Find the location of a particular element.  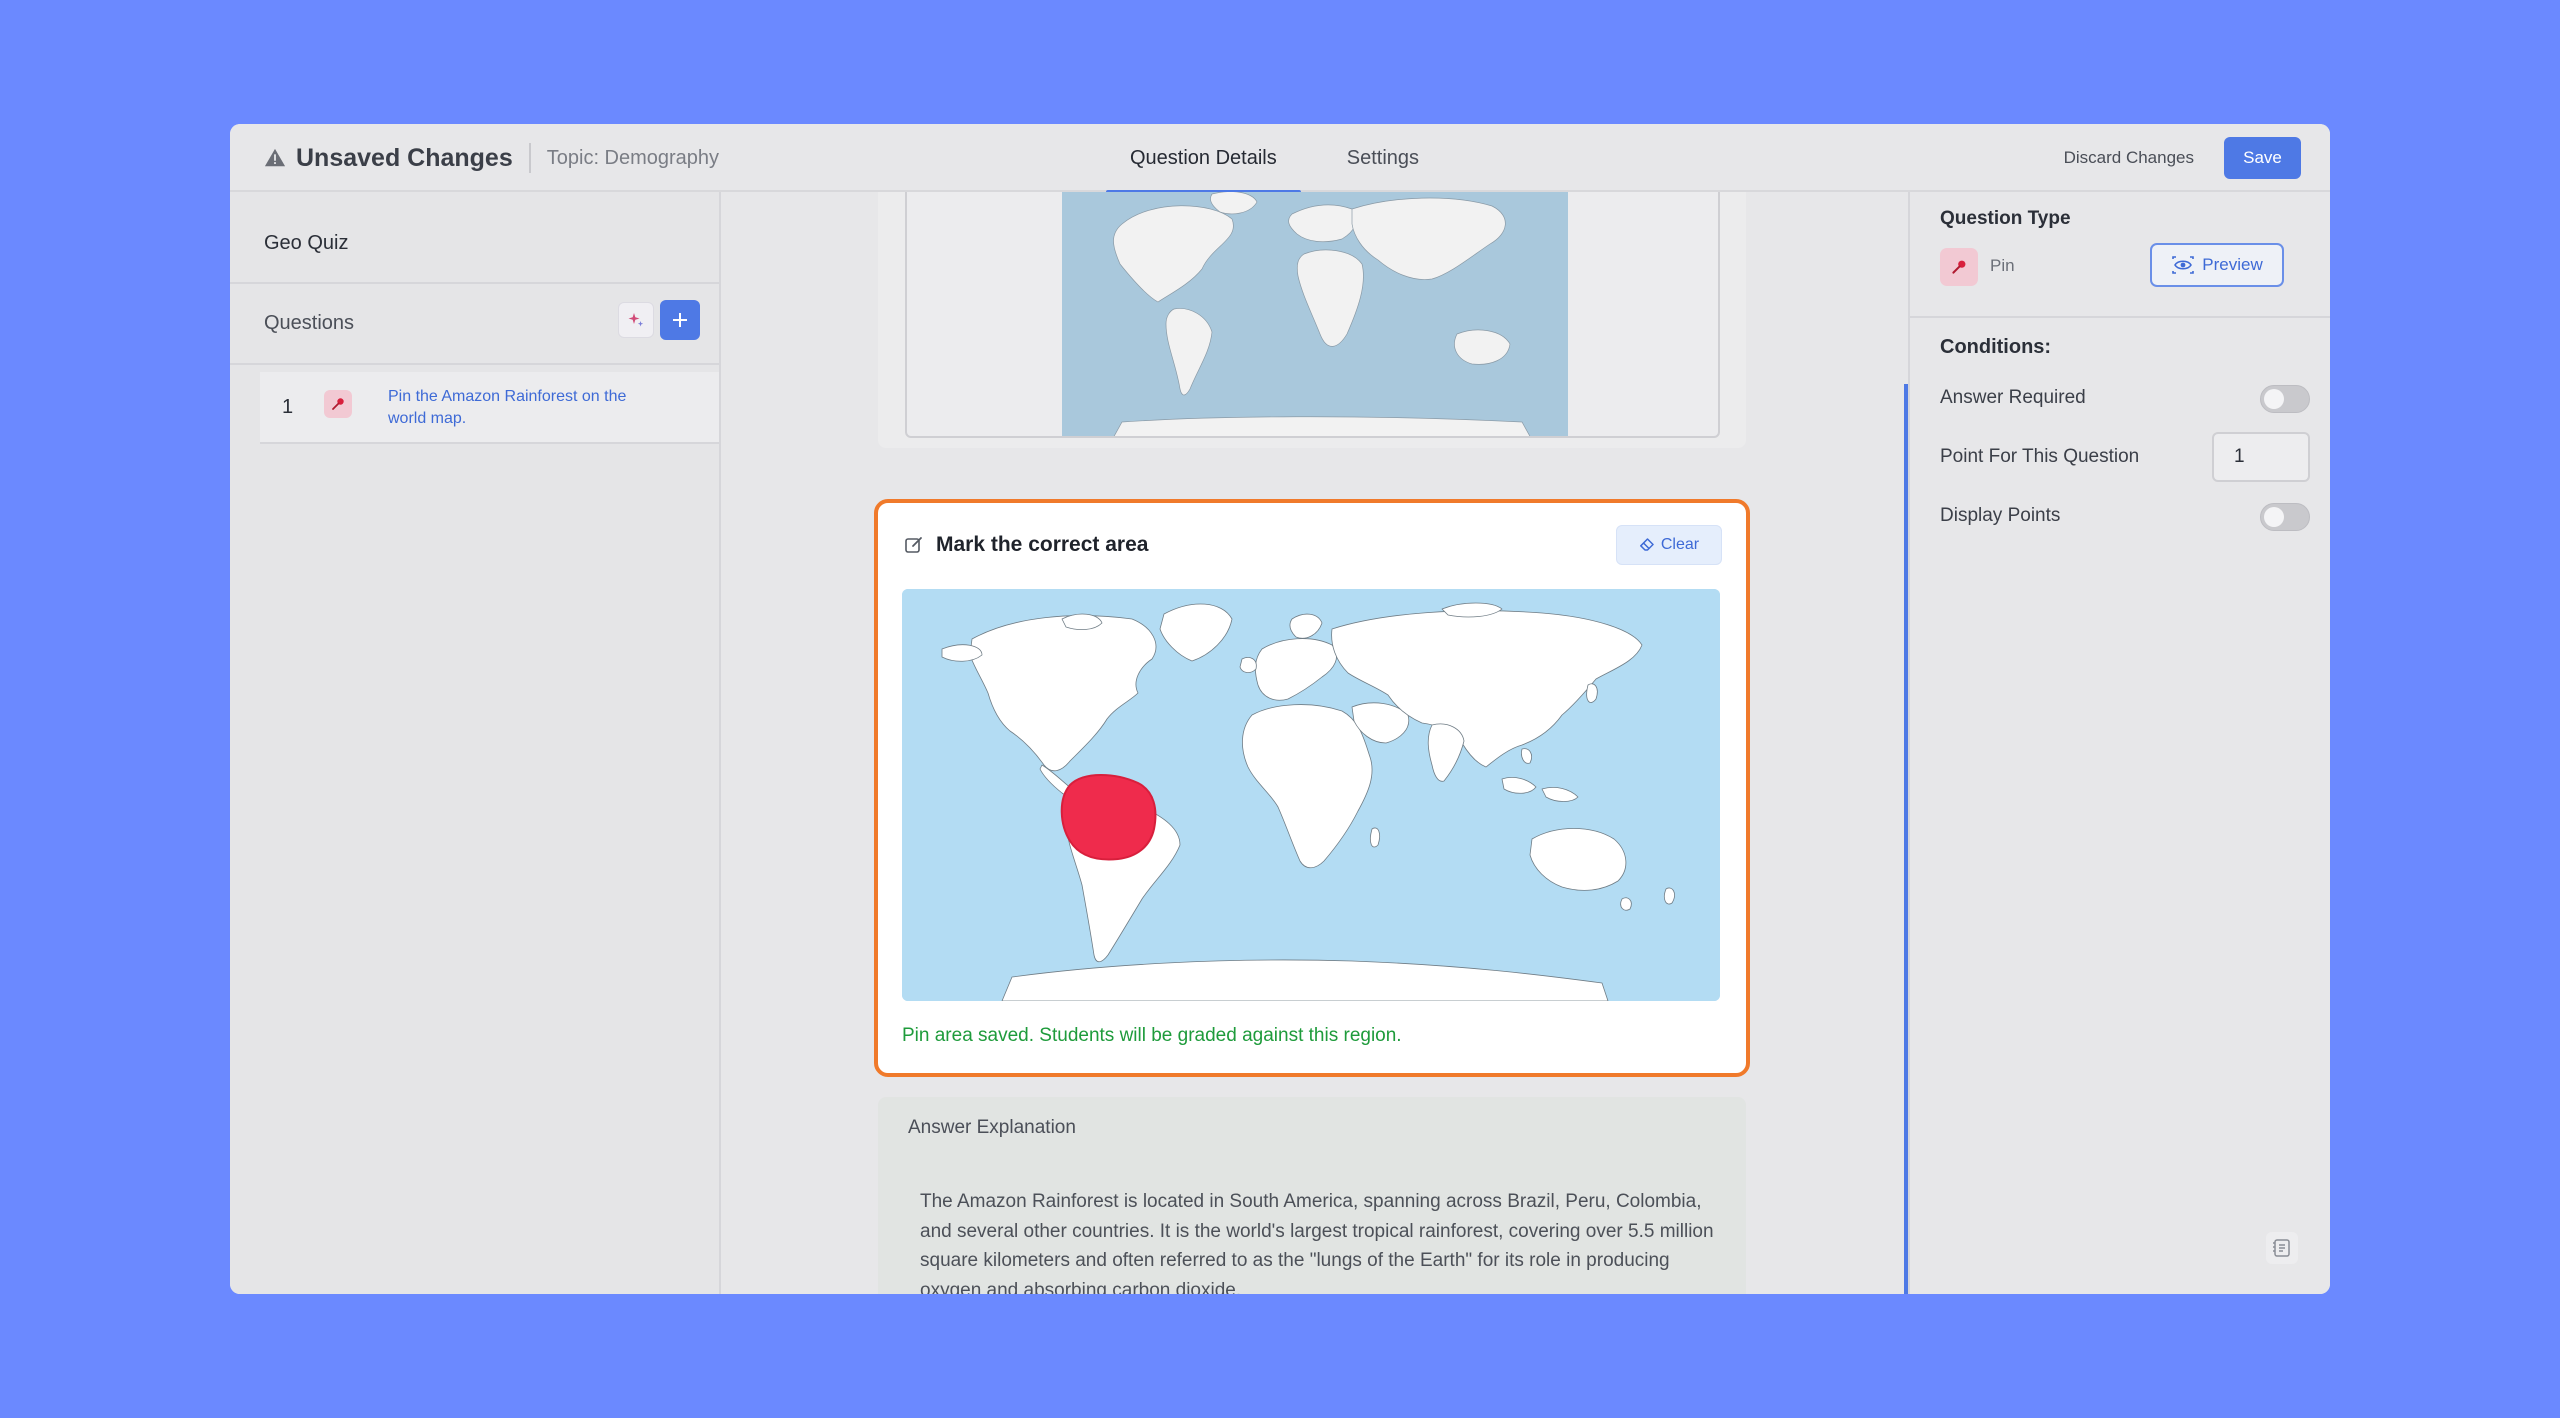

tab-settings: Settings is located at coordinates (1383, 158).